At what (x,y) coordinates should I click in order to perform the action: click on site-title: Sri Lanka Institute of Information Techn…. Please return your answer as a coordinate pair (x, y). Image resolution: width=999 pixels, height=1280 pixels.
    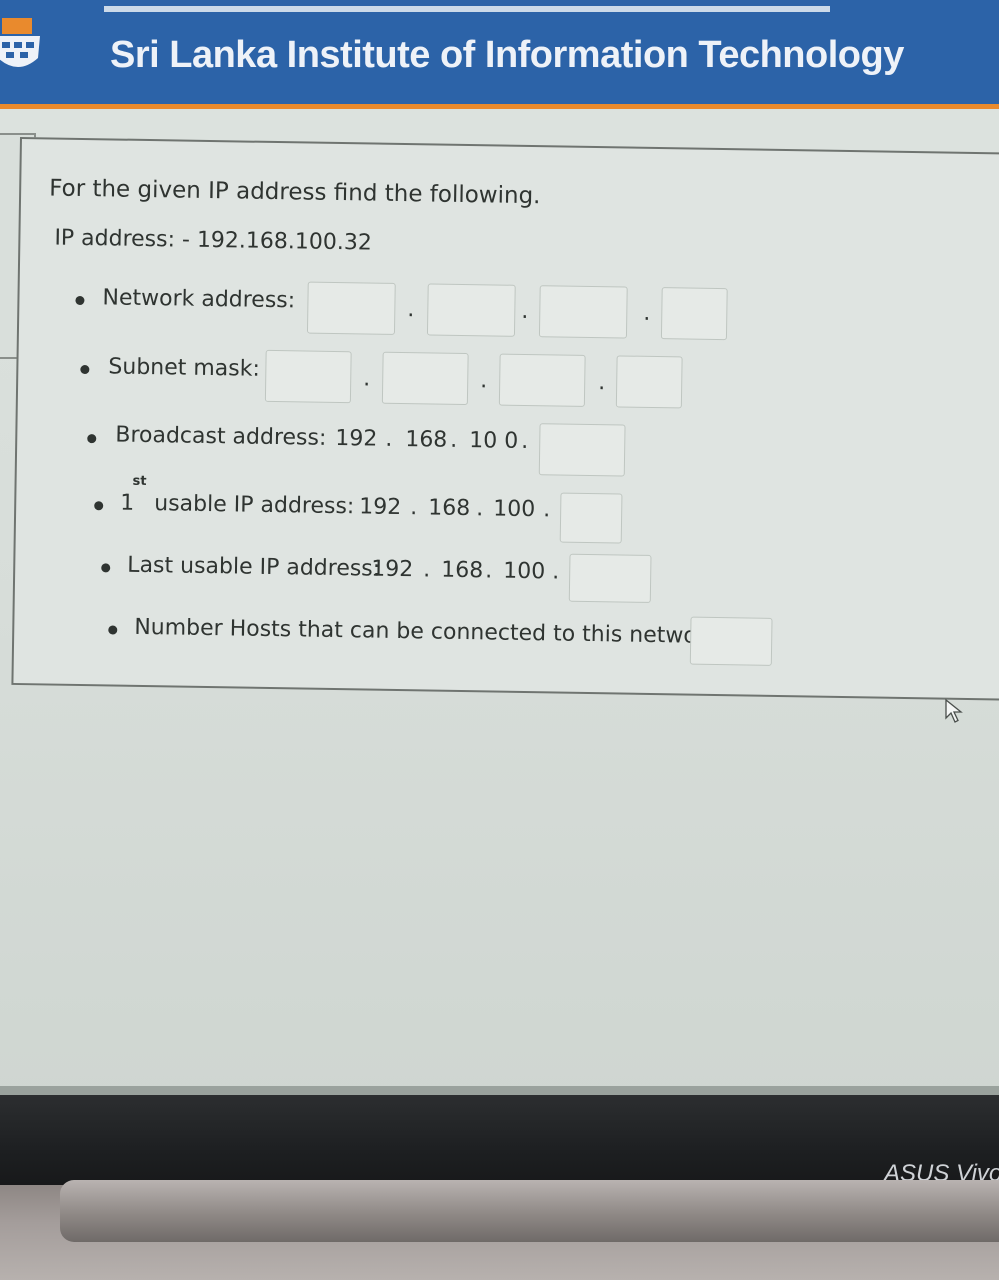
    Looking at the image, I should click on (507, 55).